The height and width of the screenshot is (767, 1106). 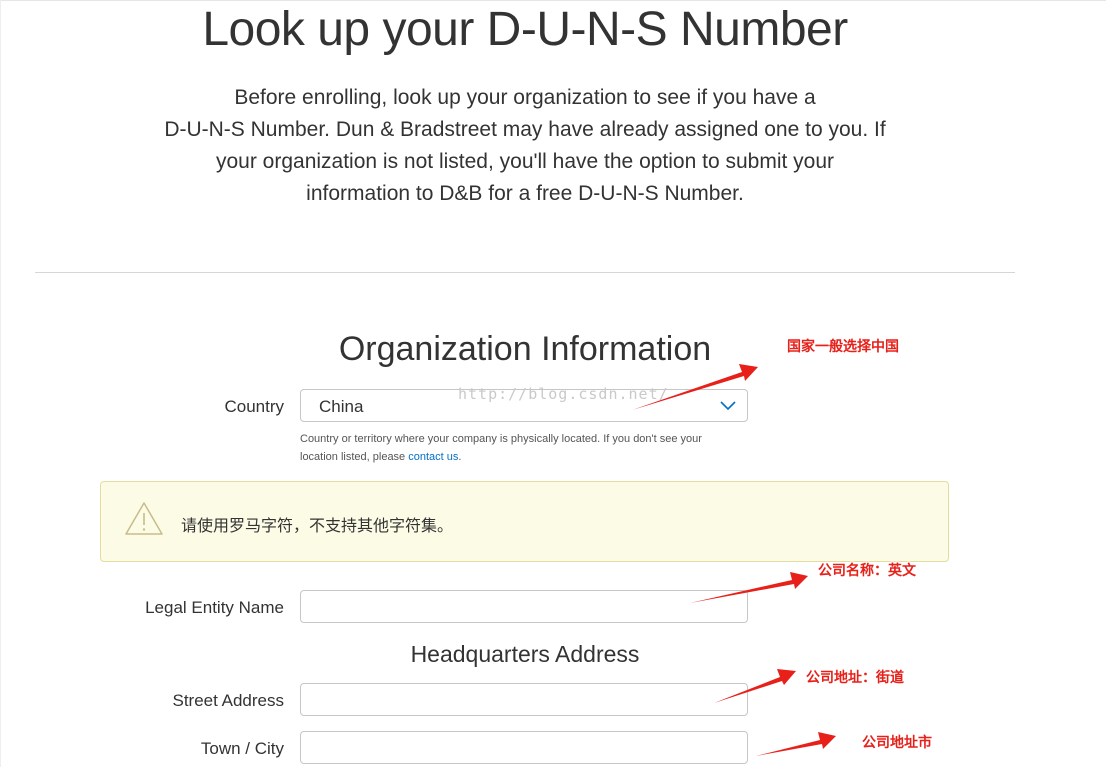 What do you see at coordinates (755, 686) in the screenshot?
I see `arrow-to-street` at bounding box center [755, 686].